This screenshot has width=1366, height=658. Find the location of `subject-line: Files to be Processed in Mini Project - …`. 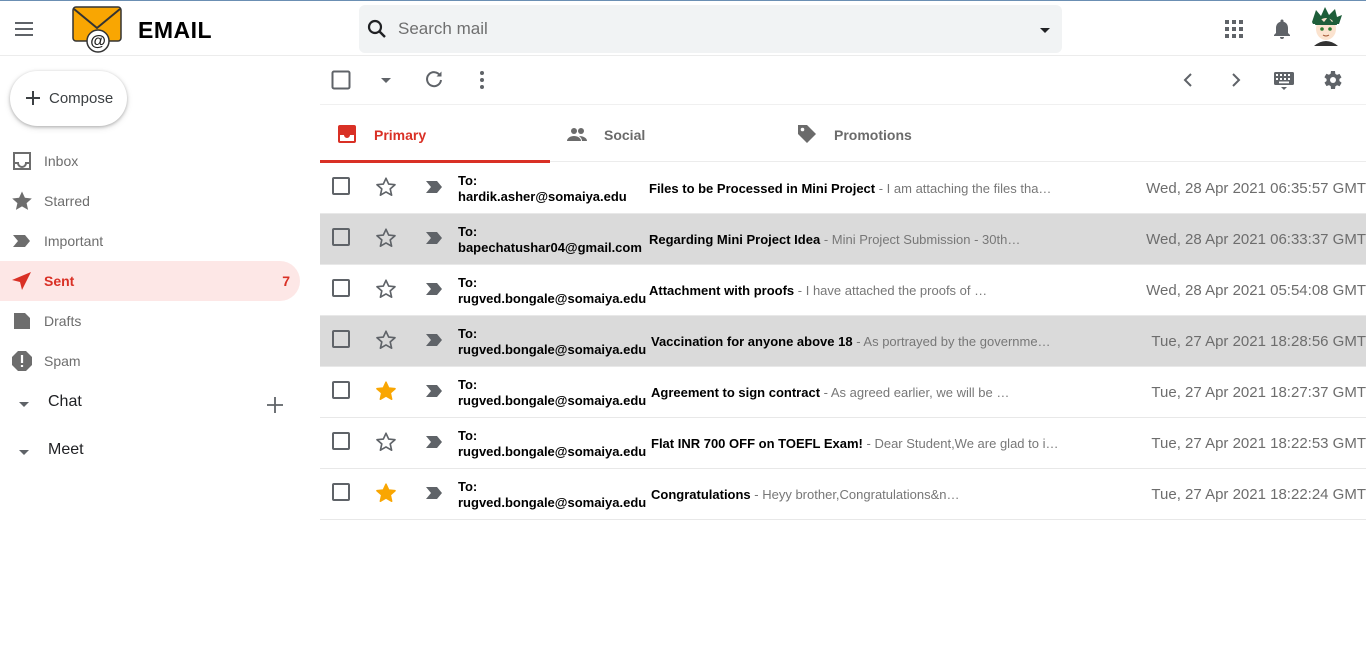

subject-line: Files to be Processed in Mini Project - … is located at coordinates (859, 188).